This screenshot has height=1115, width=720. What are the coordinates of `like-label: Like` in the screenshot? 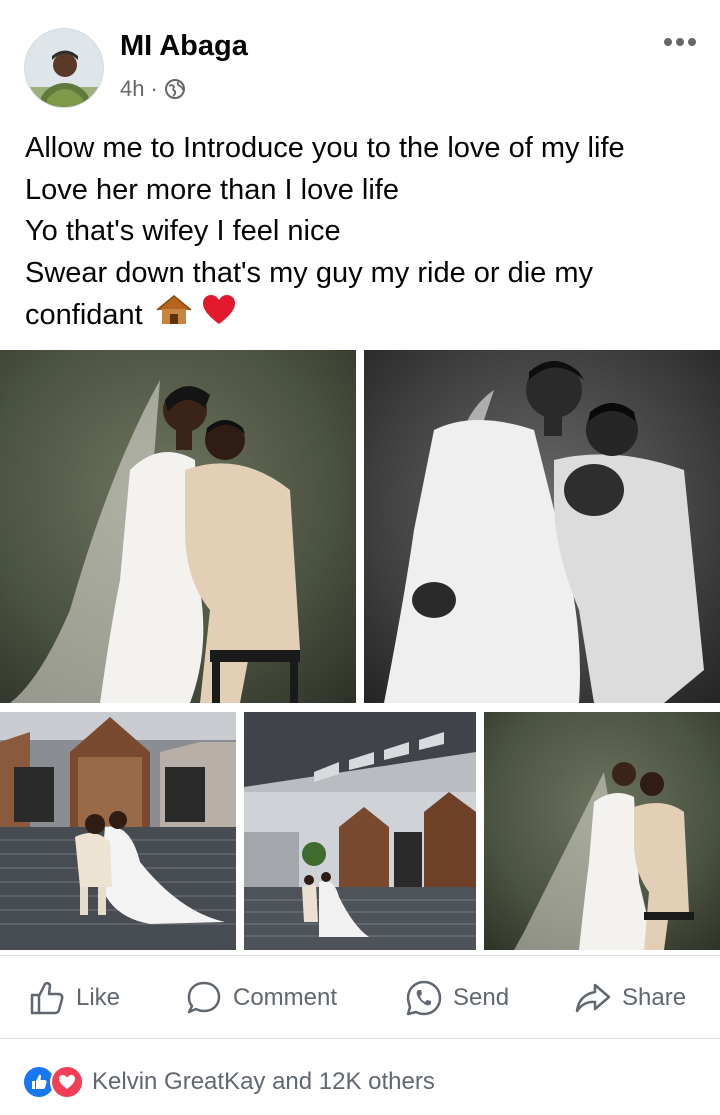 It's located at (98, 997).